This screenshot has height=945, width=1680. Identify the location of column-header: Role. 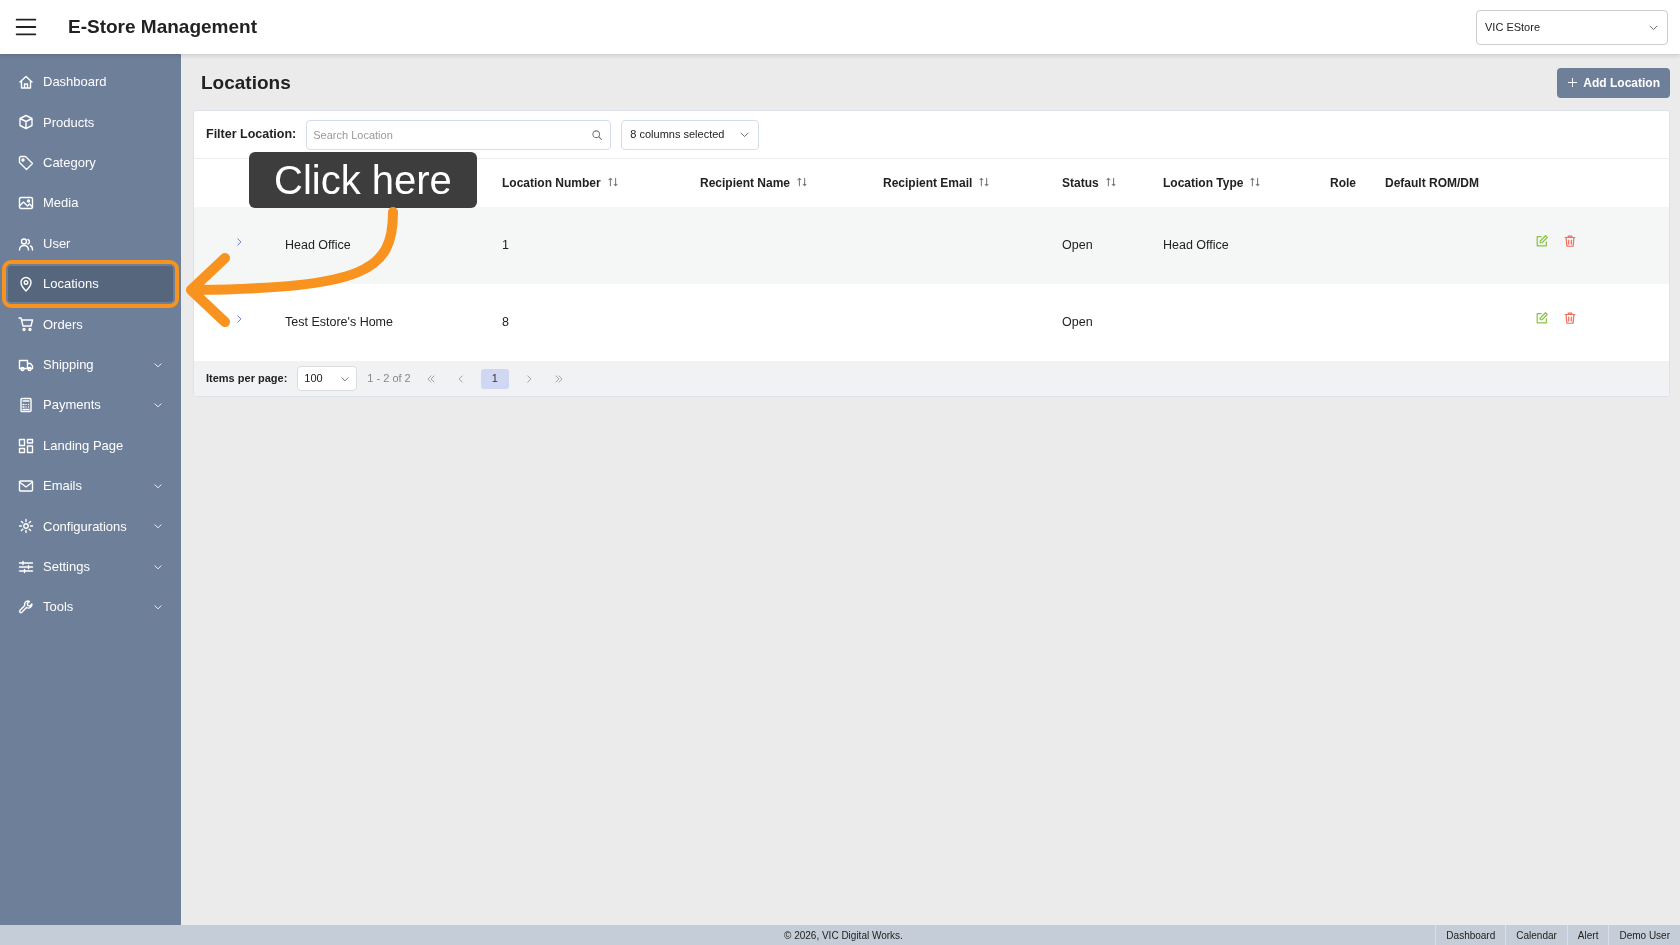
(1343, 183).